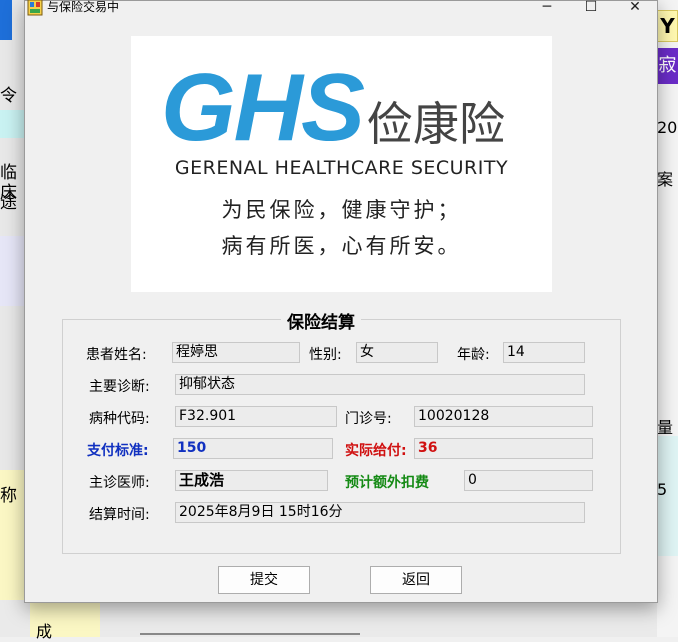 The height and width of the screenshot is (642, 678). I want to click on actual-pay-label: 实际给付:, so click(376, 451).